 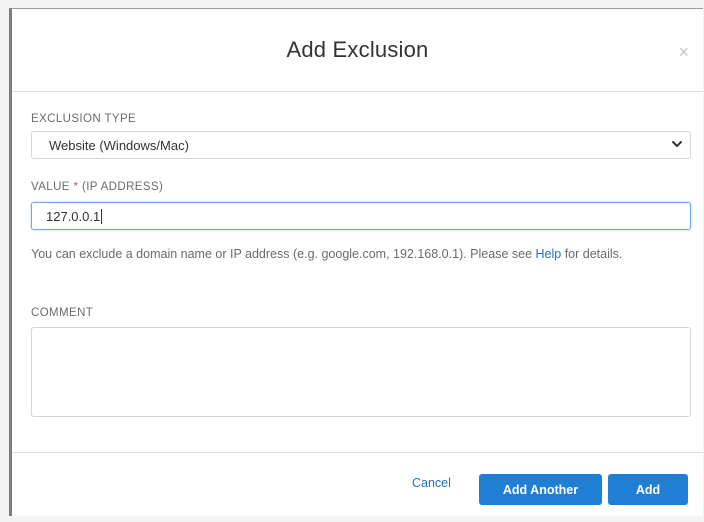 What do you see at coordinates (84, 119) in the screenshot?
I see `exclusion-type-label: EXCLUSION TYPE` at bounding box center [84, 119].